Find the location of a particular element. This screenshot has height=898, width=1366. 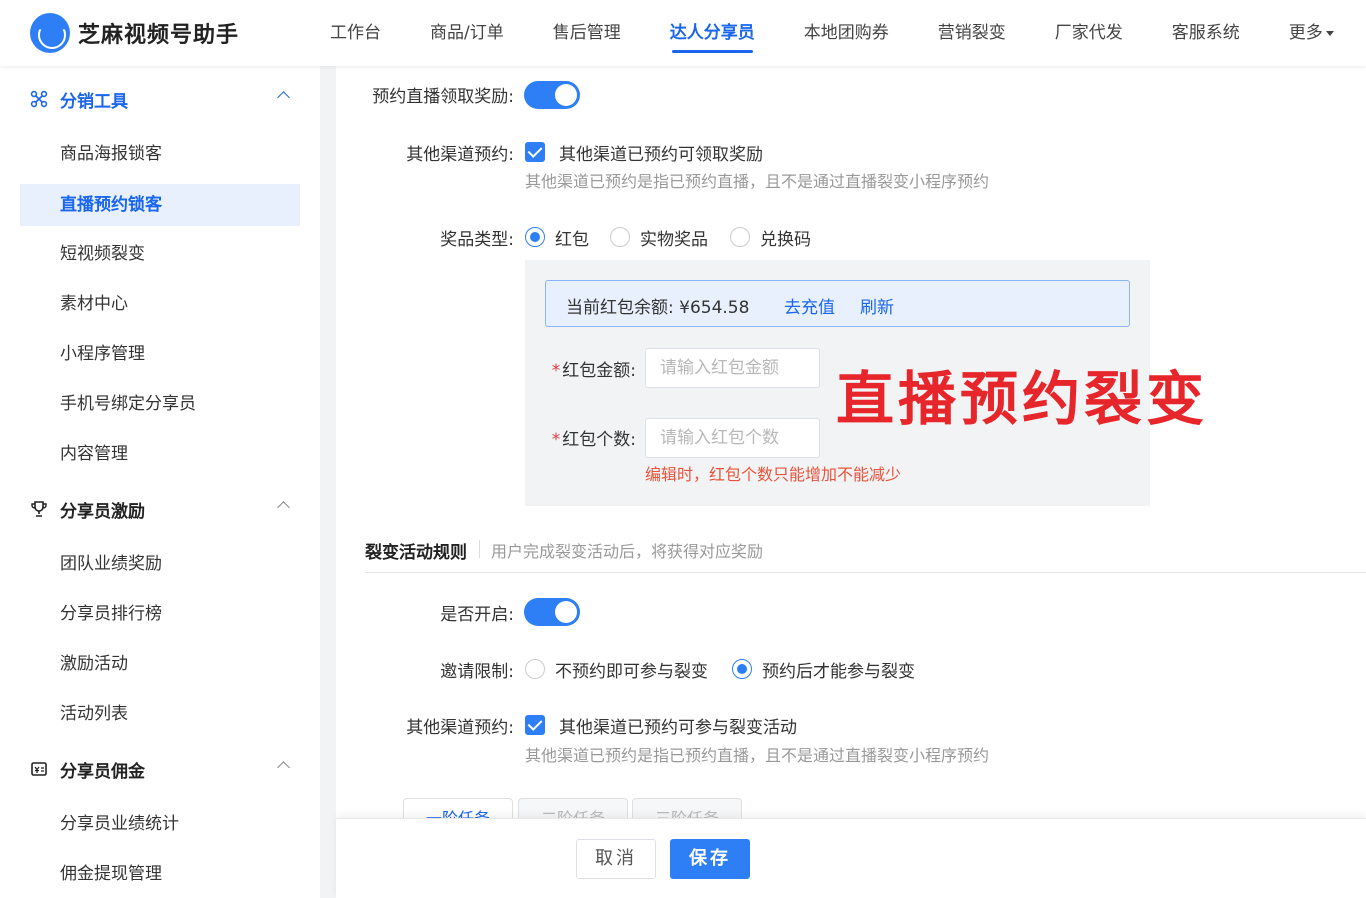

sidebar-group-sharer-incentive: 分享员激励 is located at coordinates (159, 509).